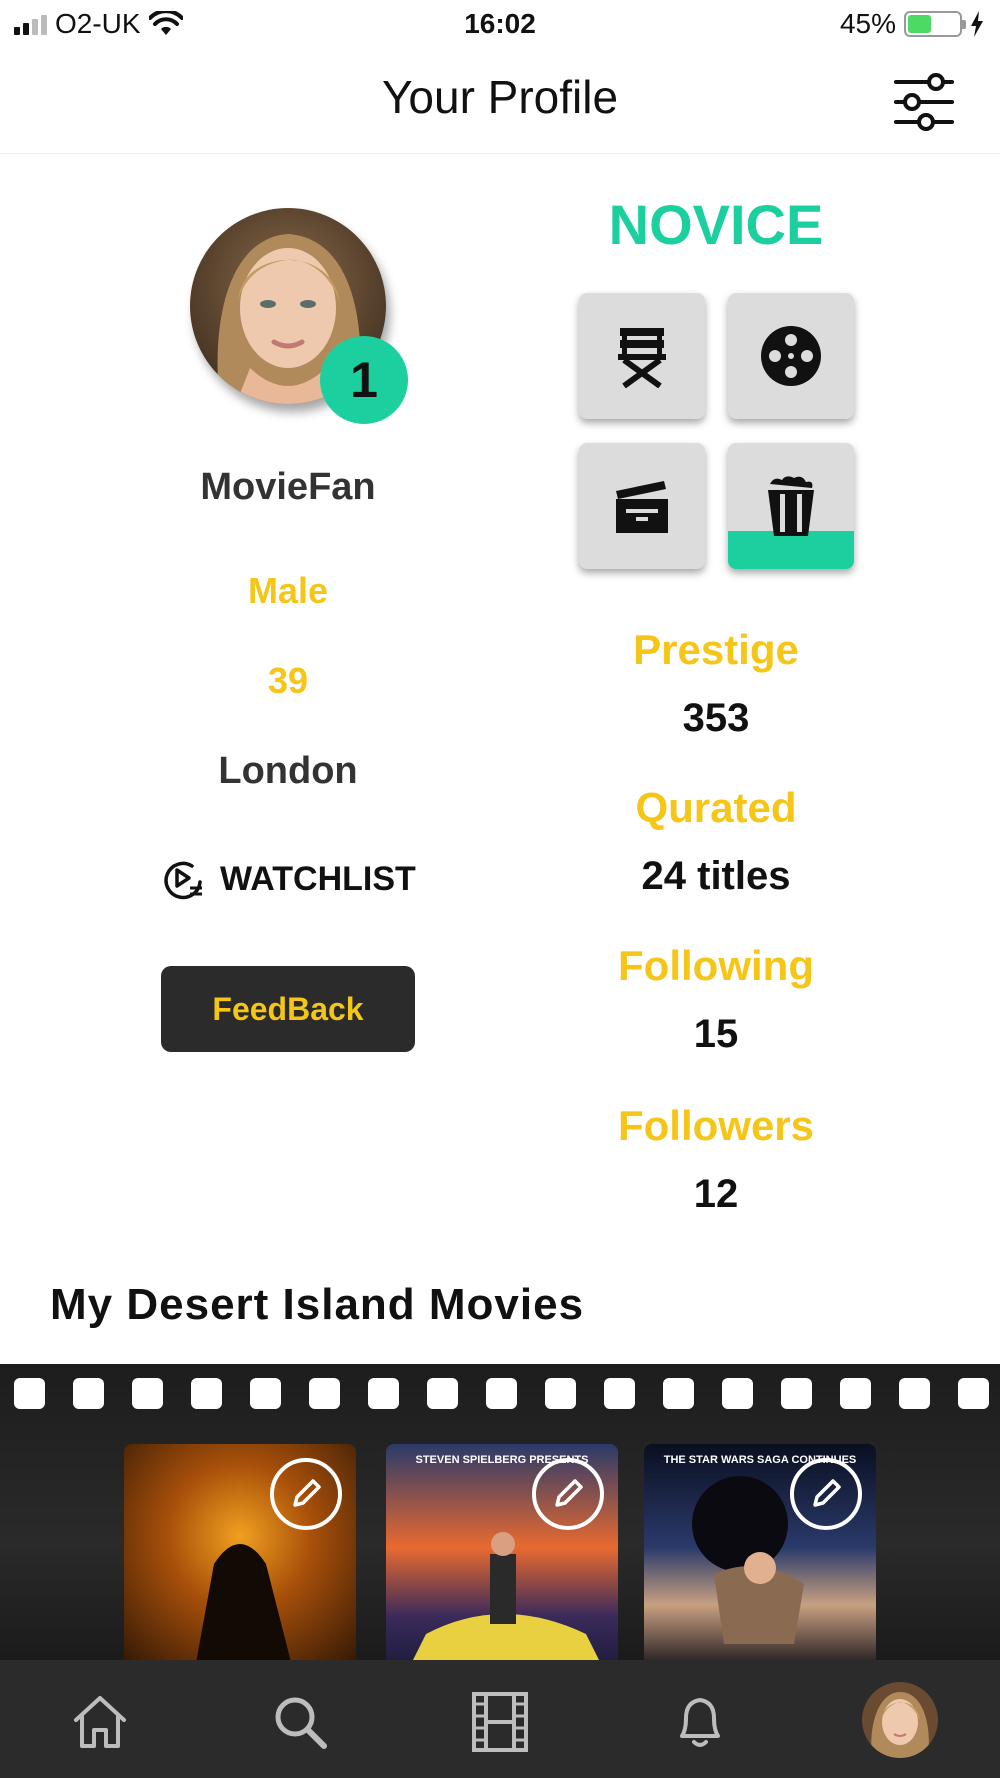  I want to click on header: Your Profile, so click(500, 102).